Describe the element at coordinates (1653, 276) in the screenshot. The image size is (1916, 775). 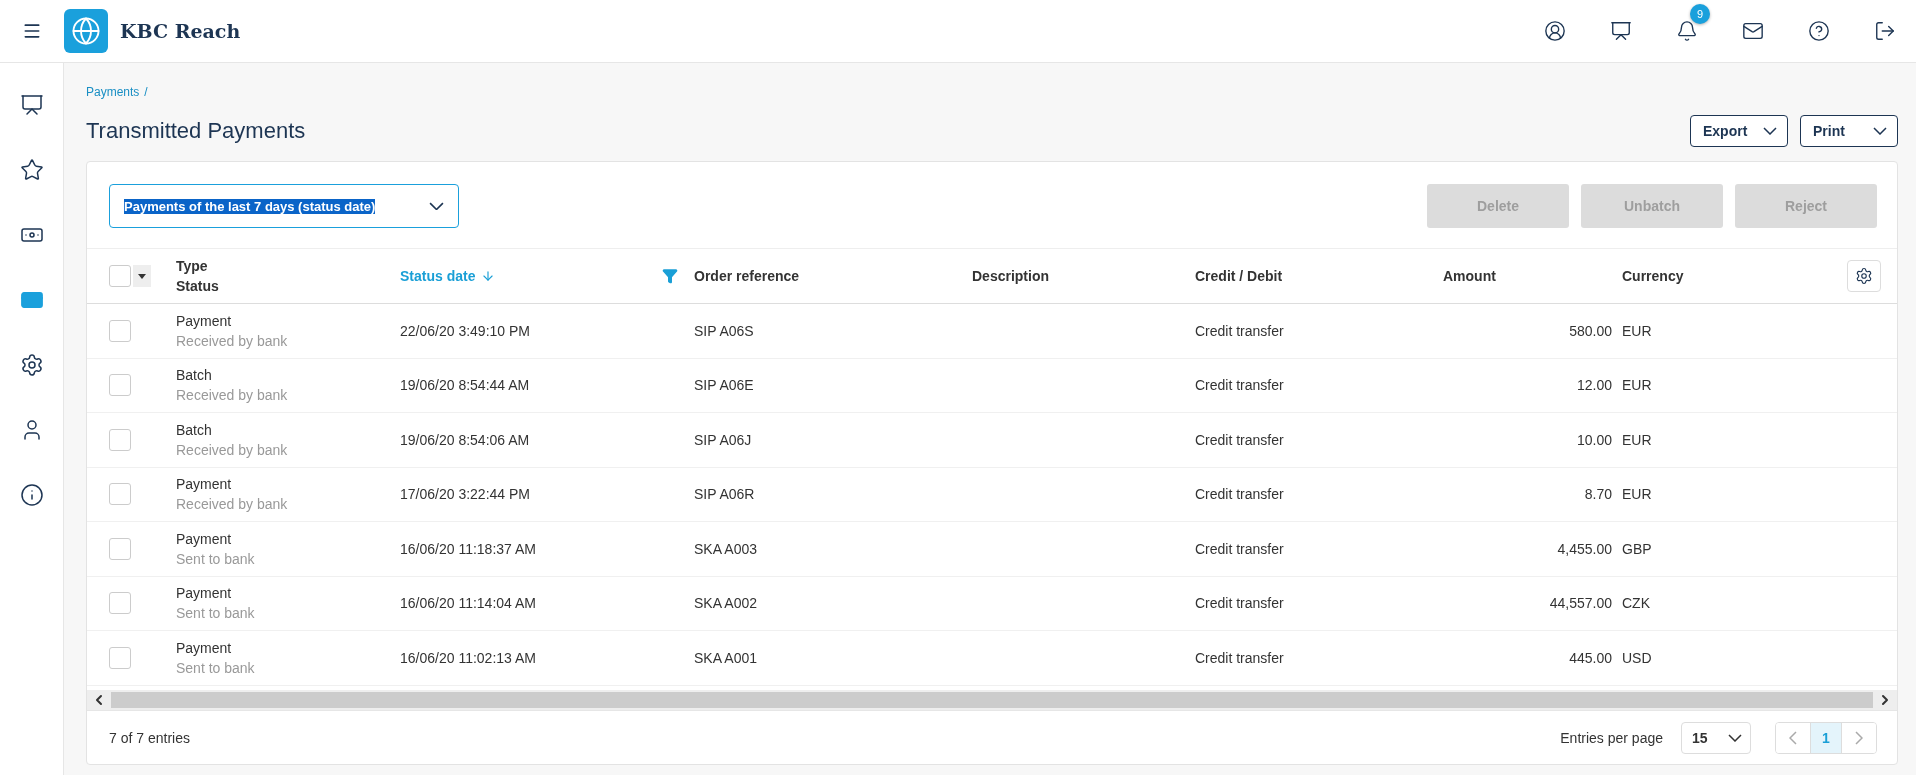
I see `column-header: Currency` at that location.